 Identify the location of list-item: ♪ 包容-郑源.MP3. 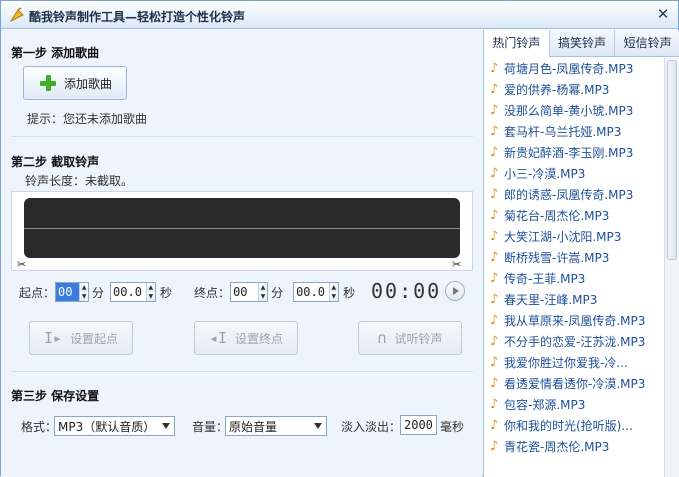
(574, 404).